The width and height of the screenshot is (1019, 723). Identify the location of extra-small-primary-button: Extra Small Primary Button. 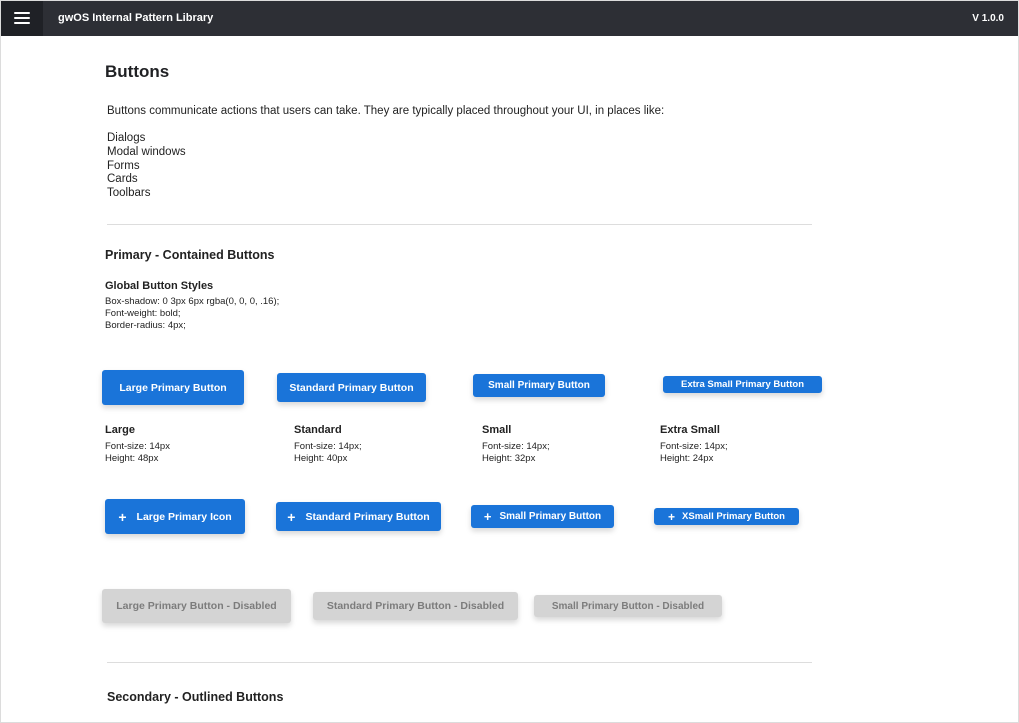
(742, 384).